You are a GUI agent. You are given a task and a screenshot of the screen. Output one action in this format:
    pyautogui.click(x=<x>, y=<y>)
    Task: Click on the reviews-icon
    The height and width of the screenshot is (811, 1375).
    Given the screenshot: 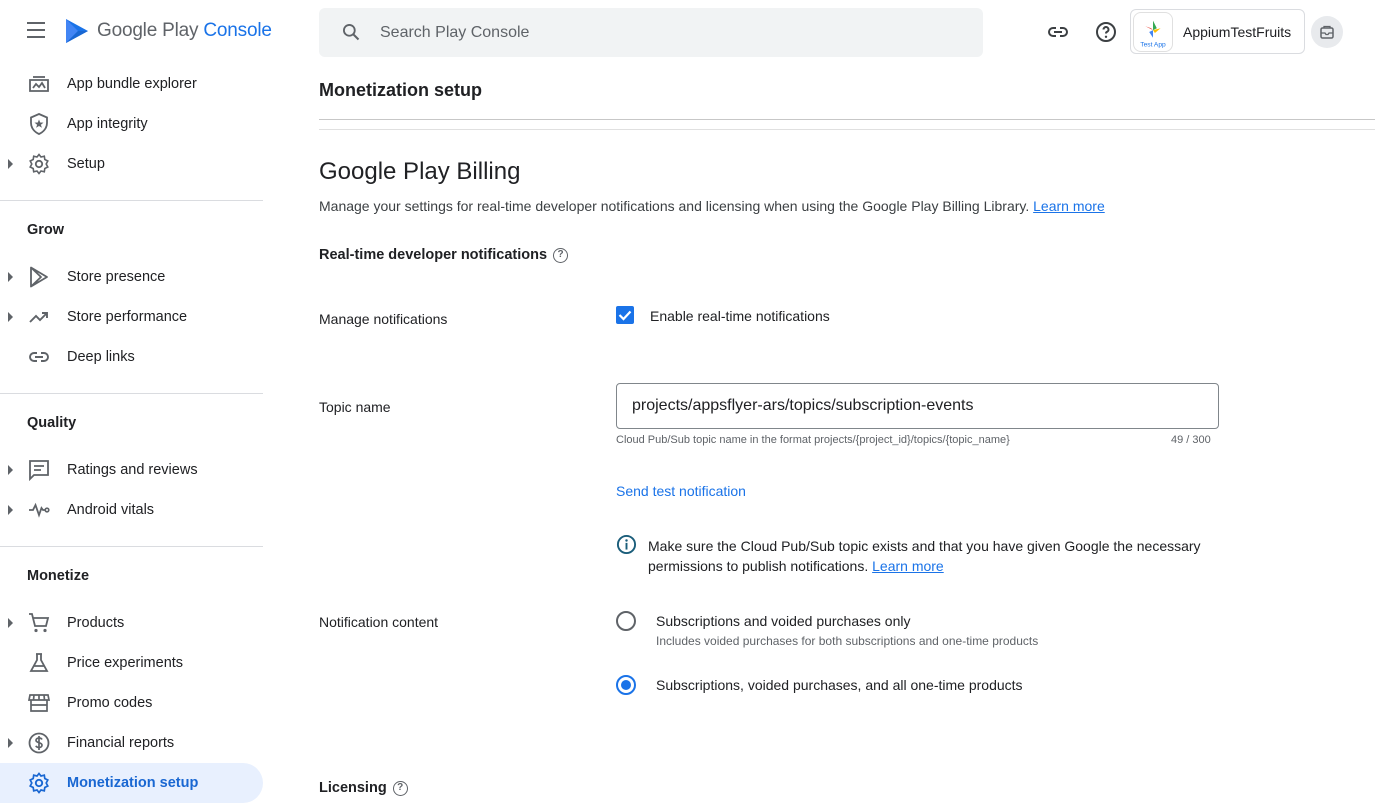 What is the action you would take?
    pyautogui.click(x=39, y=471)
    